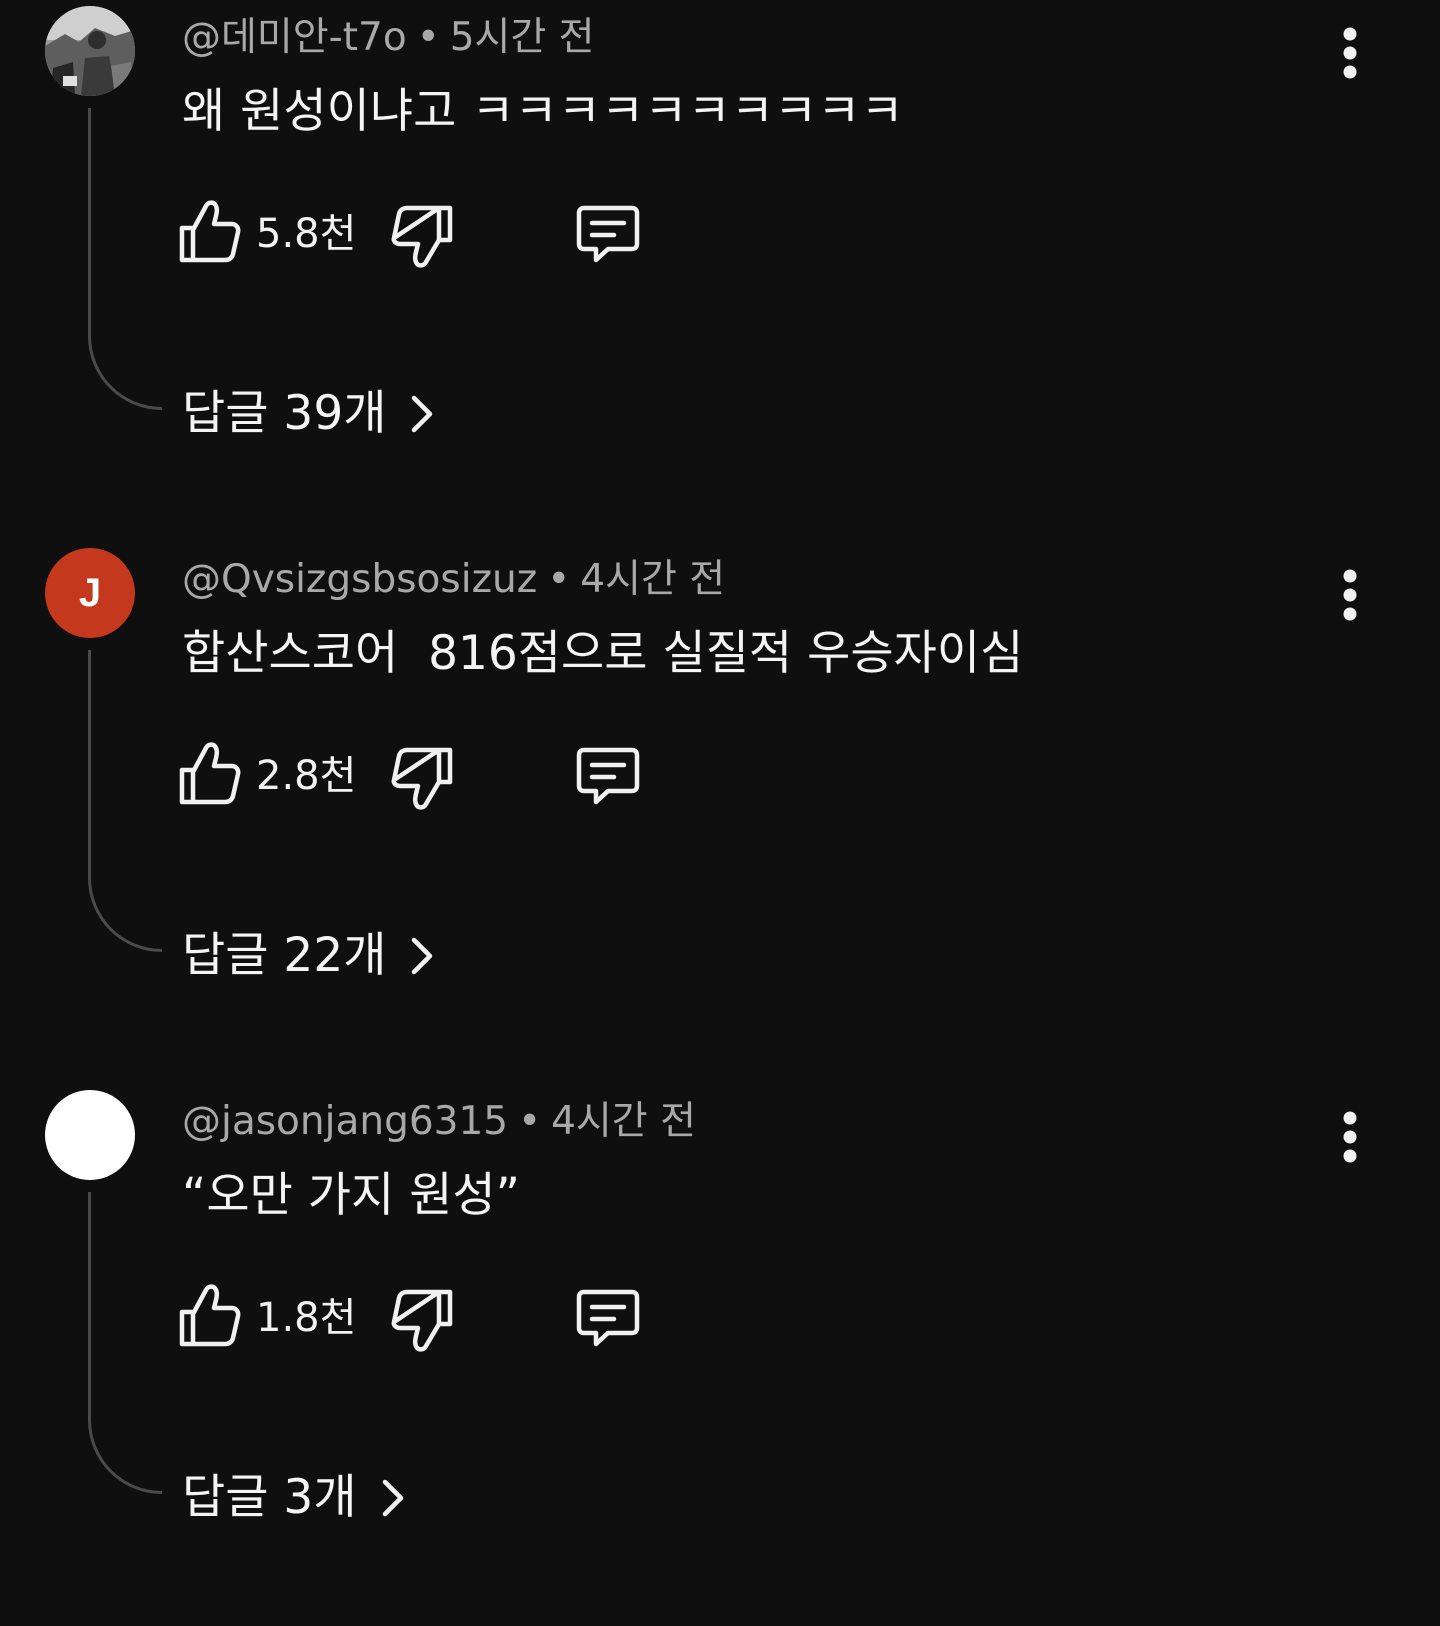  What do you see at coordinates (306, 776) in the screenshot?
I see `like-count: 2.8천` at bounding box center [306, 776].